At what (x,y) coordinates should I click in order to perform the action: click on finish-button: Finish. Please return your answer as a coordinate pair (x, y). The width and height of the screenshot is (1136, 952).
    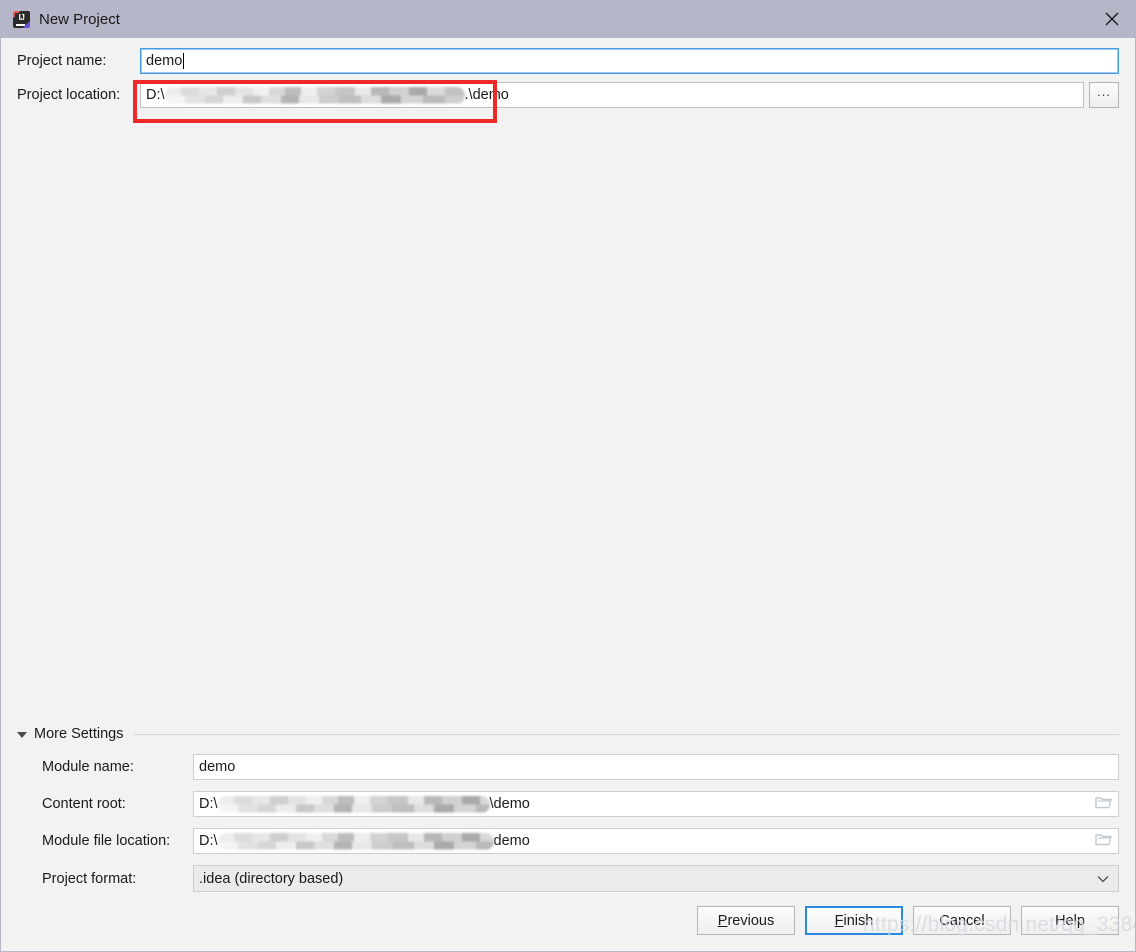
    Looking at the image, I should click on (854, 920).